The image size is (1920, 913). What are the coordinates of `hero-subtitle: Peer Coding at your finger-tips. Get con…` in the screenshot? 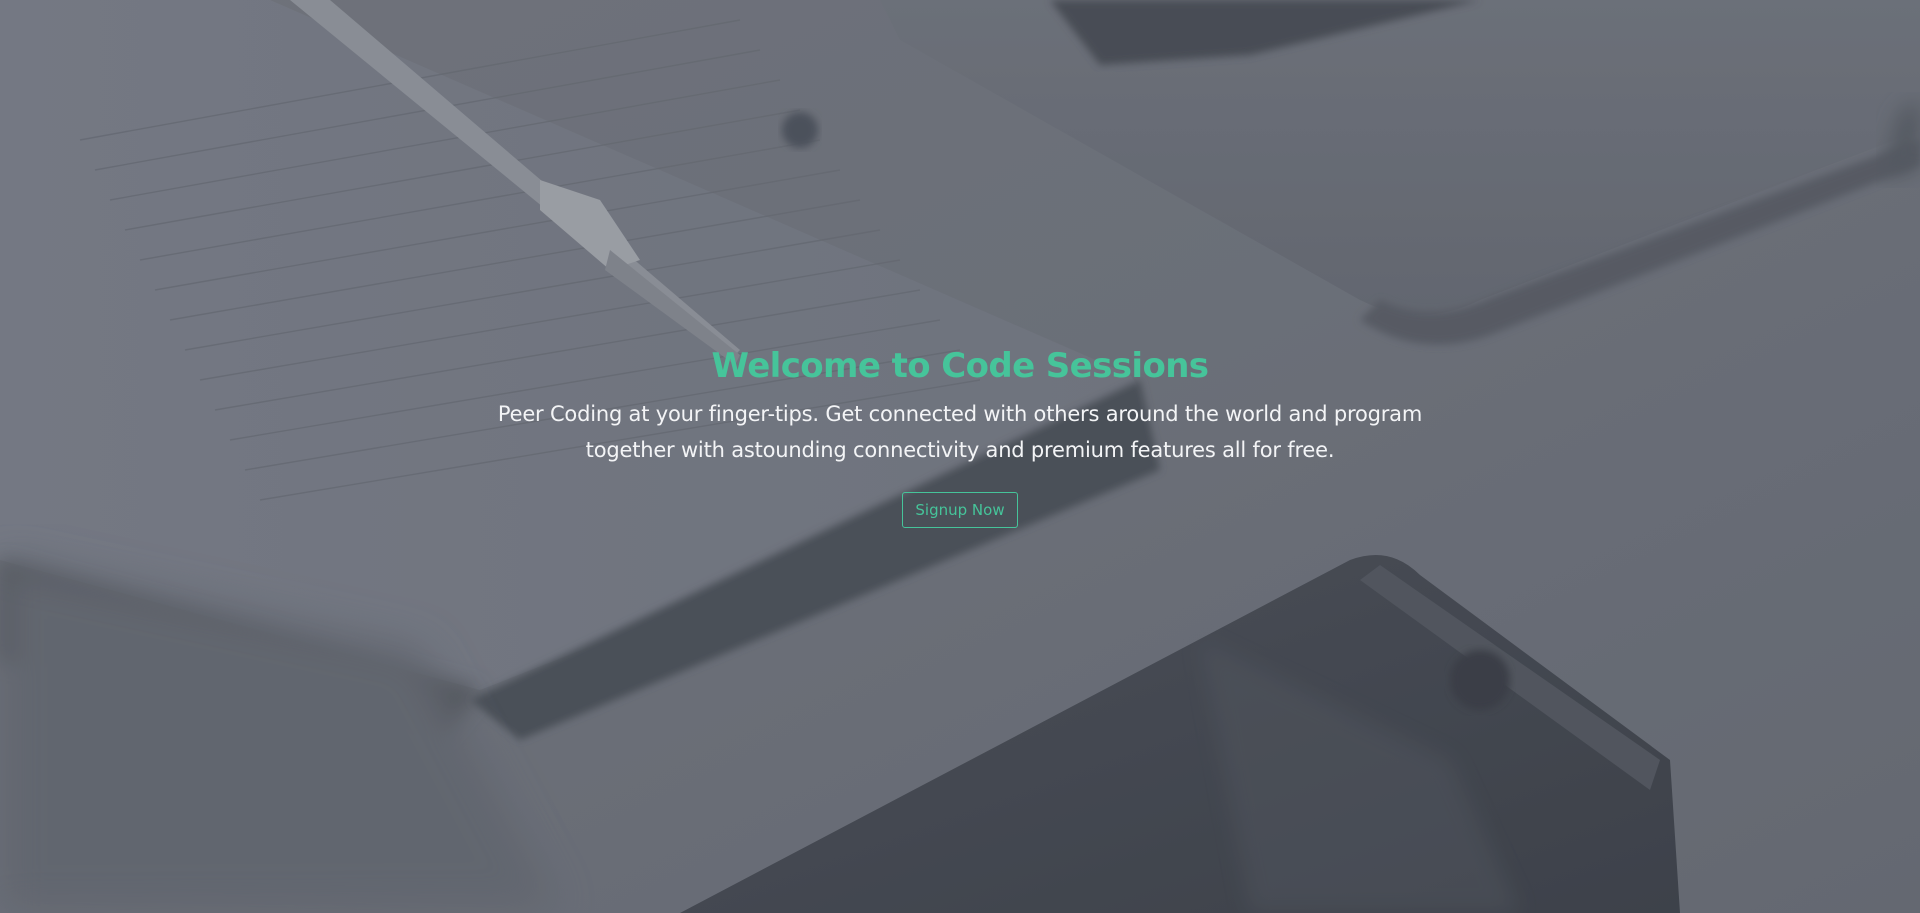 It's located at (960, 432).